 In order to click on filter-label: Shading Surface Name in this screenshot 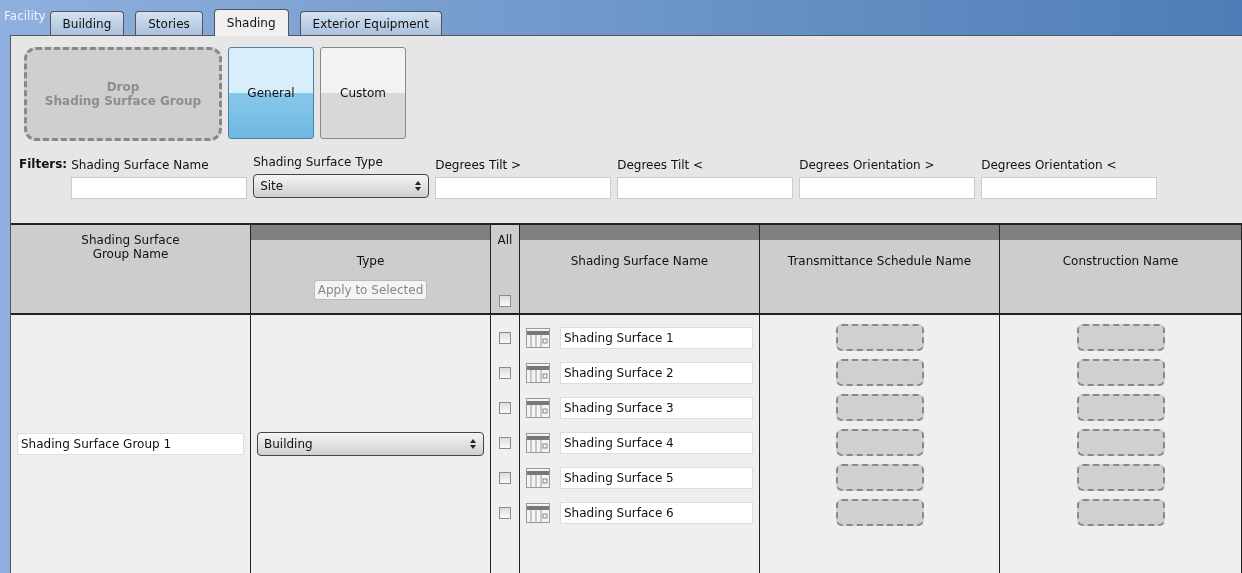, I will do `click(140, 164)`.